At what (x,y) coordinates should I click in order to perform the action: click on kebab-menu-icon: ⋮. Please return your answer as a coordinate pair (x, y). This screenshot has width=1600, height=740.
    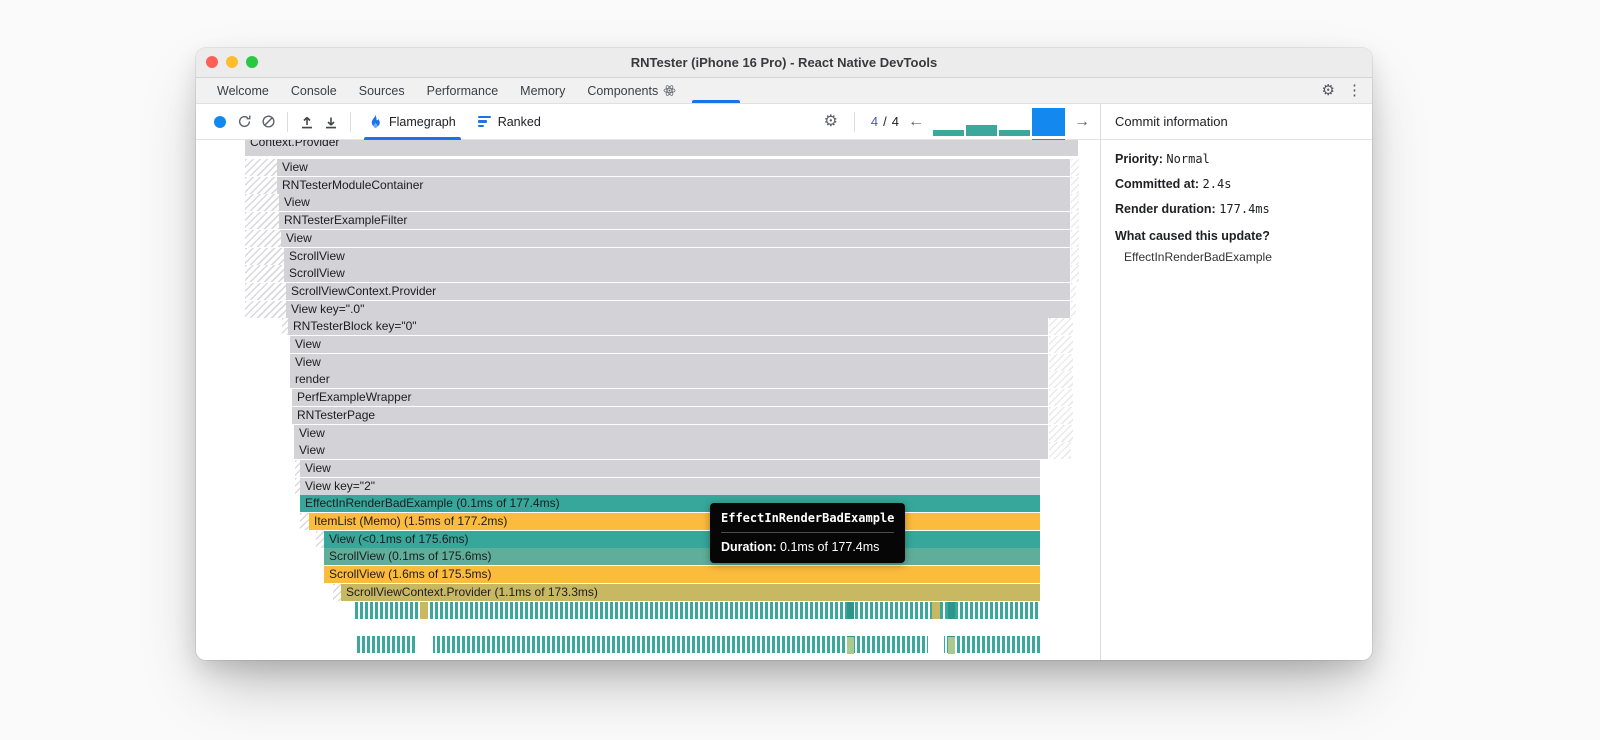
    Looking at the image, I should click on (1354, 90).